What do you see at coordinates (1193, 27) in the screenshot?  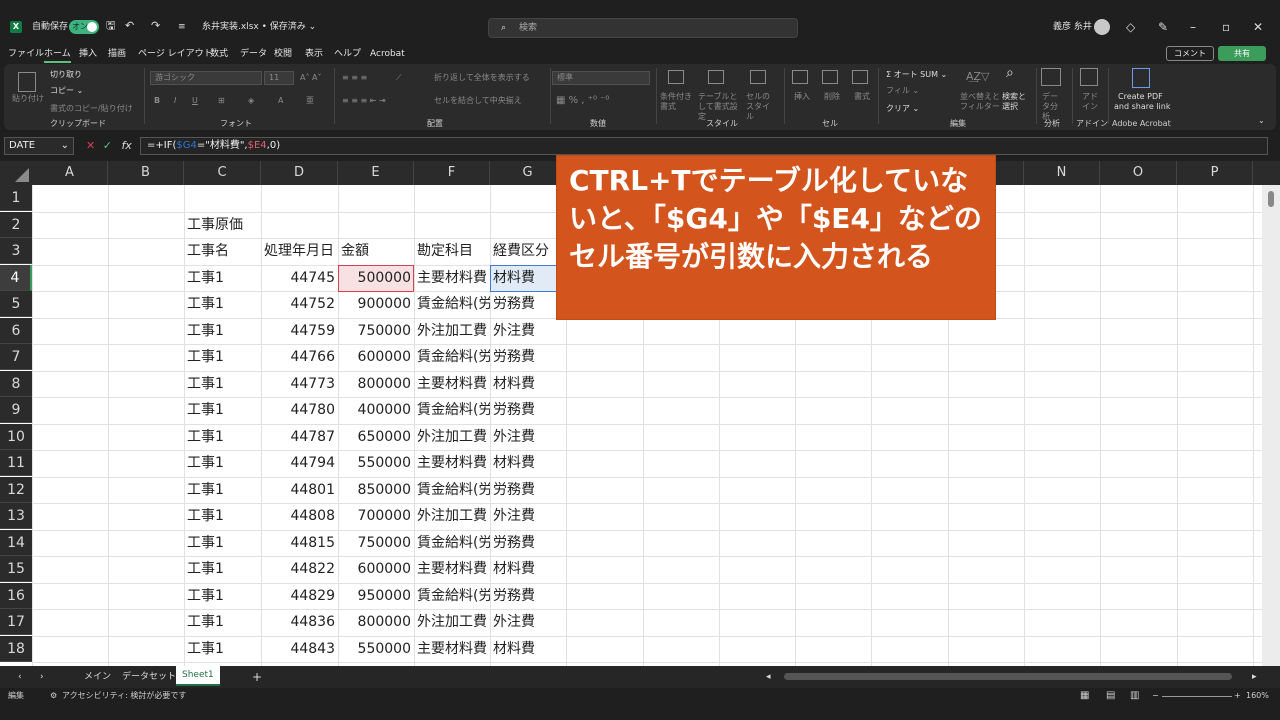 I see `minimize-icon: –` at bounding box center [1193, 27].